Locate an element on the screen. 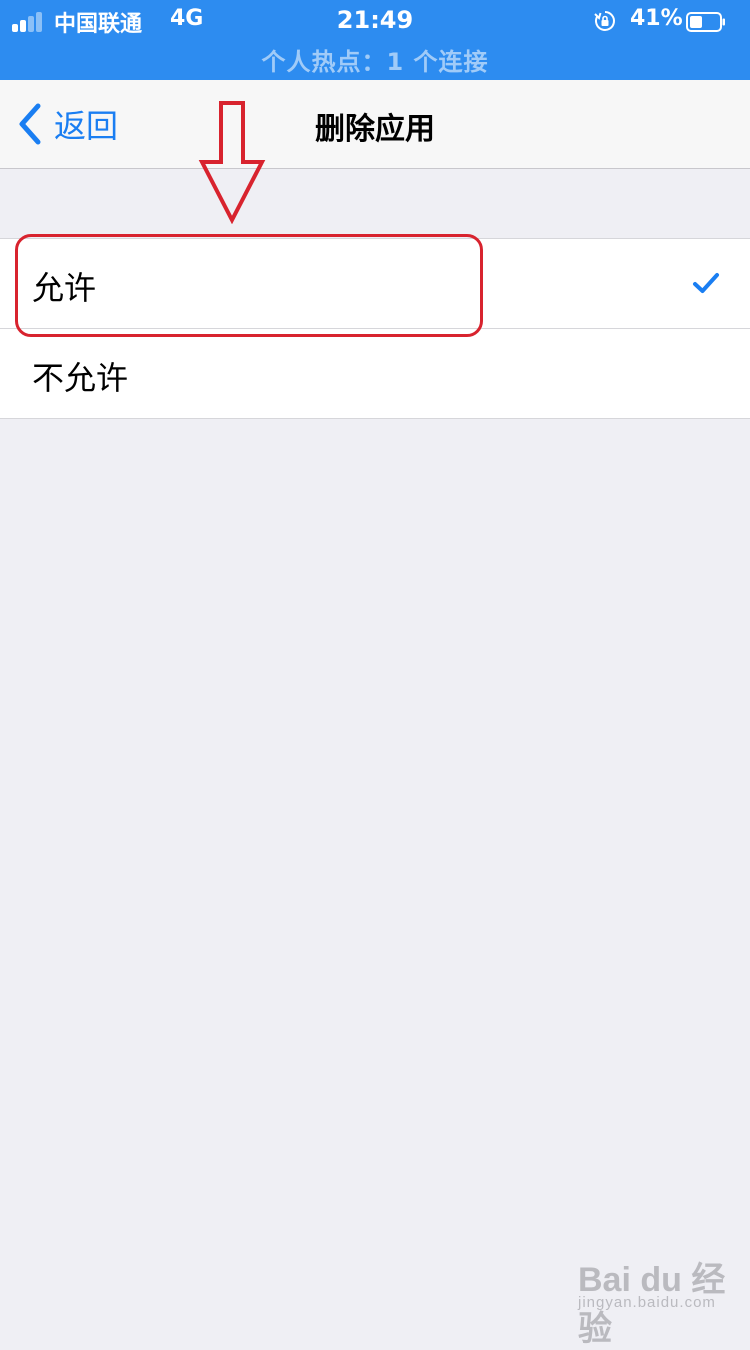  rotation-lock-icon is located at coordinates (604, 21).